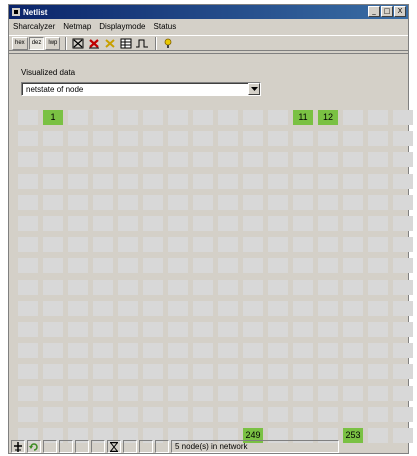 This screenshot has width=417, height=456. I want to click on light-bulb-icon, so click(168, 43).